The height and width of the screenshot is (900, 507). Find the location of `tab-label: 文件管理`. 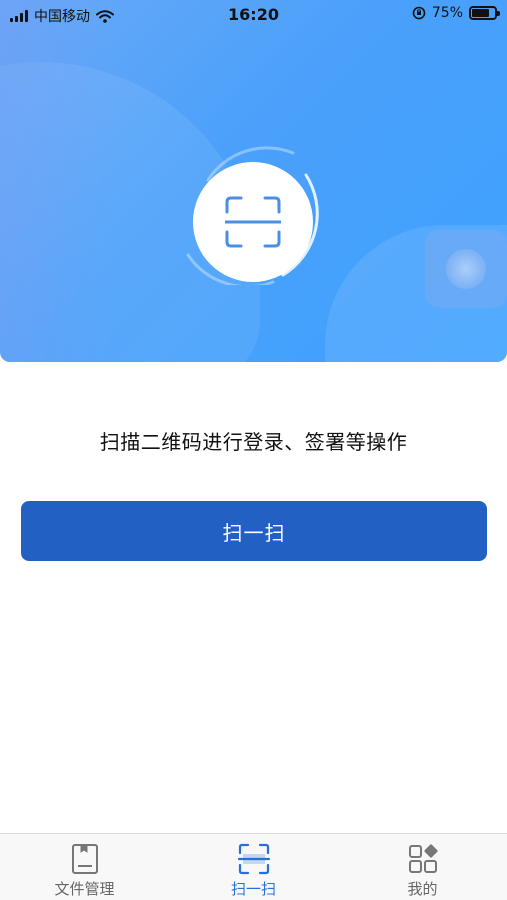

tab-label: 文件管理 is located at coordinates (84, 889).